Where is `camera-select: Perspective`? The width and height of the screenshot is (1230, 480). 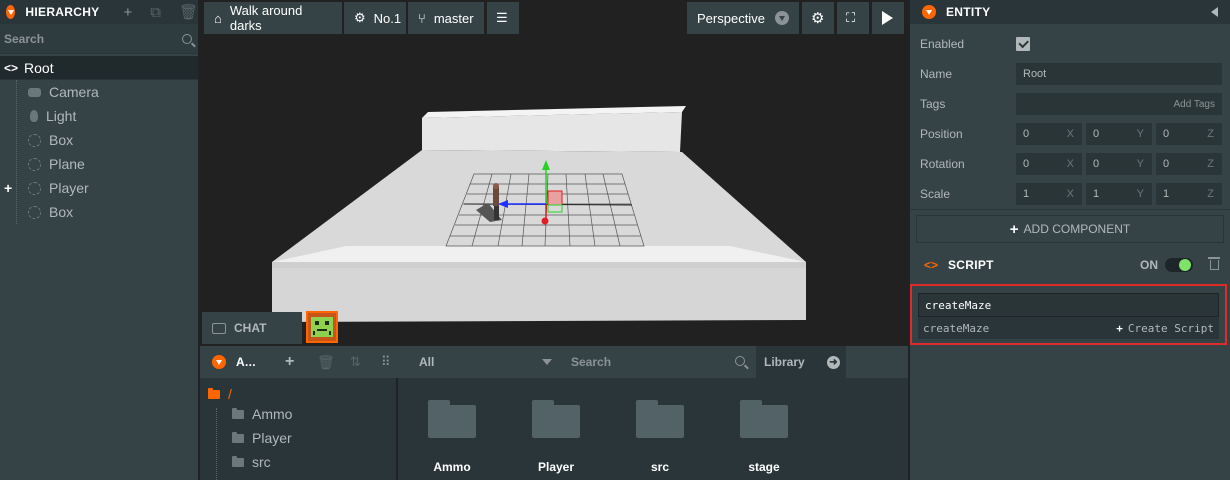 camera-select: Perspective is located at coordinates (743, 18).